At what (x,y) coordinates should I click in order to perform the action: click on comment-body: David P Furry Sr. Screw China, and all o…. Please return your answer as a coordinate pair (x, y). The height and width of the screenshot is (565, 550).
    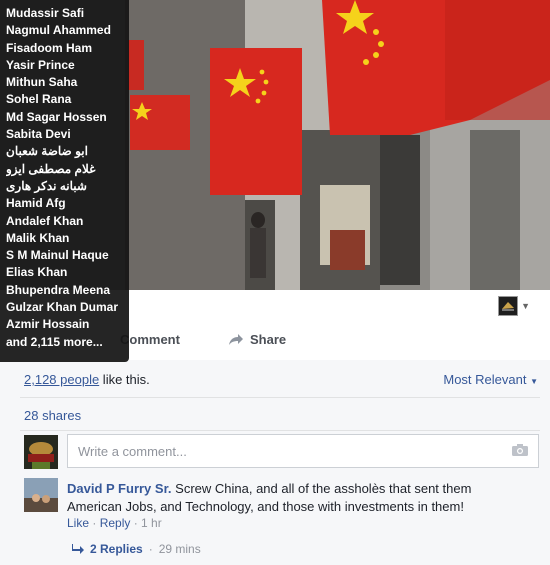
    Looking at the image, I should click on (292, 498).